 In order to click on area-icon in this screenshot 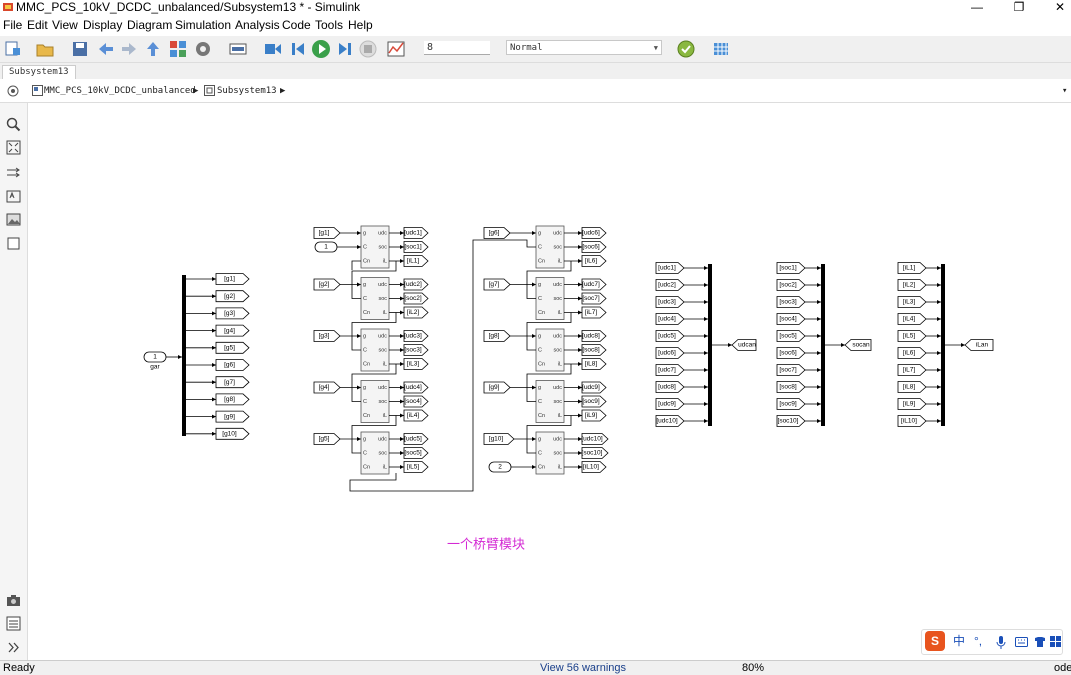, I will do `click(13, 243)`.